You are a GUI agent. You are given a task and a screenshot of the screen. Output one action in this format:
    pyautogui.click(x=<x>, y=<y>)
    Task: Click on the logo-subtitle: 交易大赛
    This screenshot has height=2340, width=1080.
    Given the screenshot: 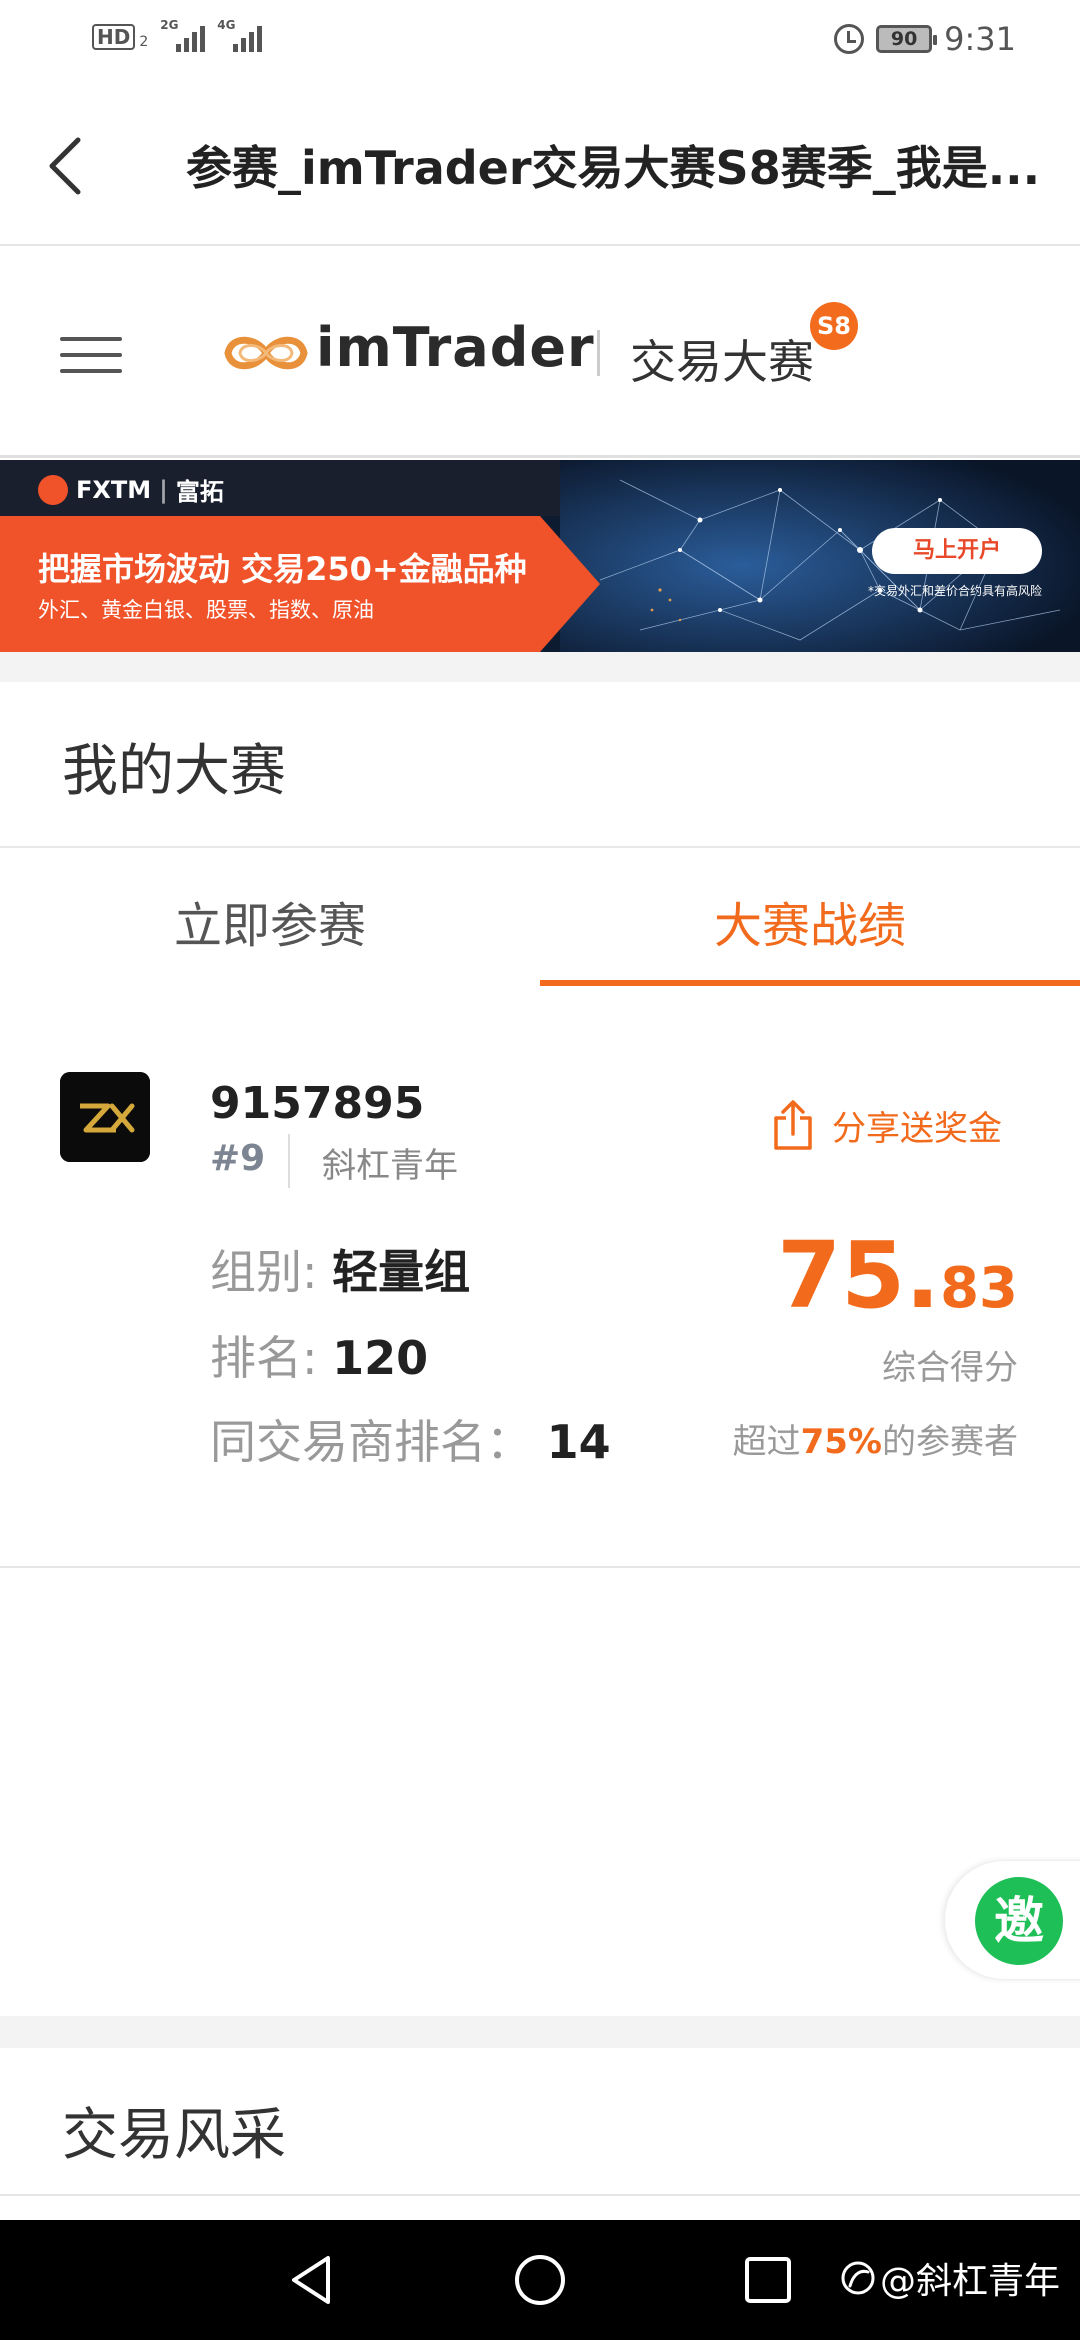 What is the action you would take?
    pyautogui.click(x=722, y=362)
    